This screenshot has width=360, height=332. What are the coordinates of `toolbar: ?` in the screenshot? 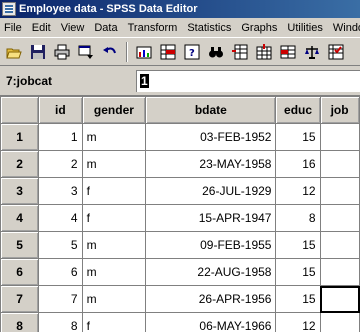 It's located at (180, 51).